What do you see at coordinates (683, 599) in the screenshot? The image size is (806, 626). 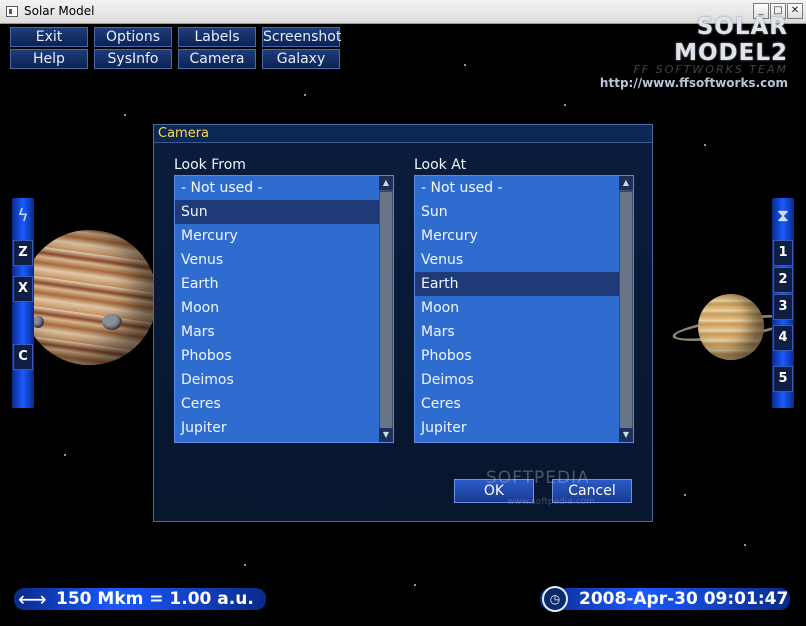 I see `datetime-readout: 2008-Apr-30 09:01:47` at bounding box center [683, 599].